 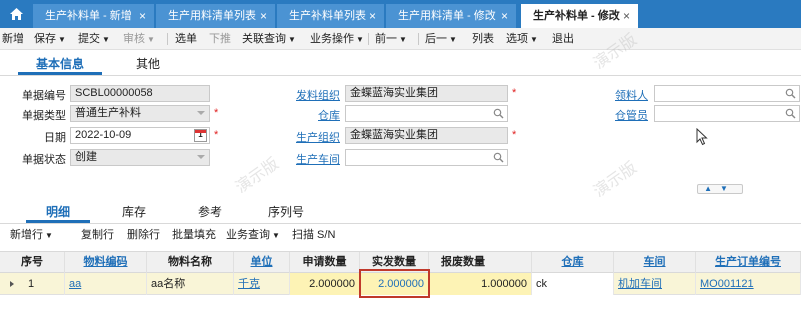 I want to click on keeper-label: 仓管员, so click(x=622, y=115).